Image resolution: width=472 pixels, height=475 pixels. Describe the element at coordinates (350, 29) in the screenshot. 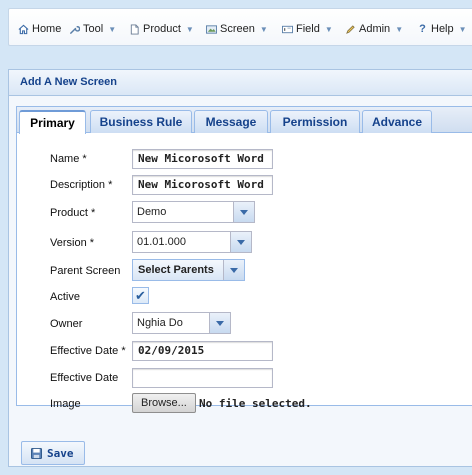

I see `pencil-icon` at that location.